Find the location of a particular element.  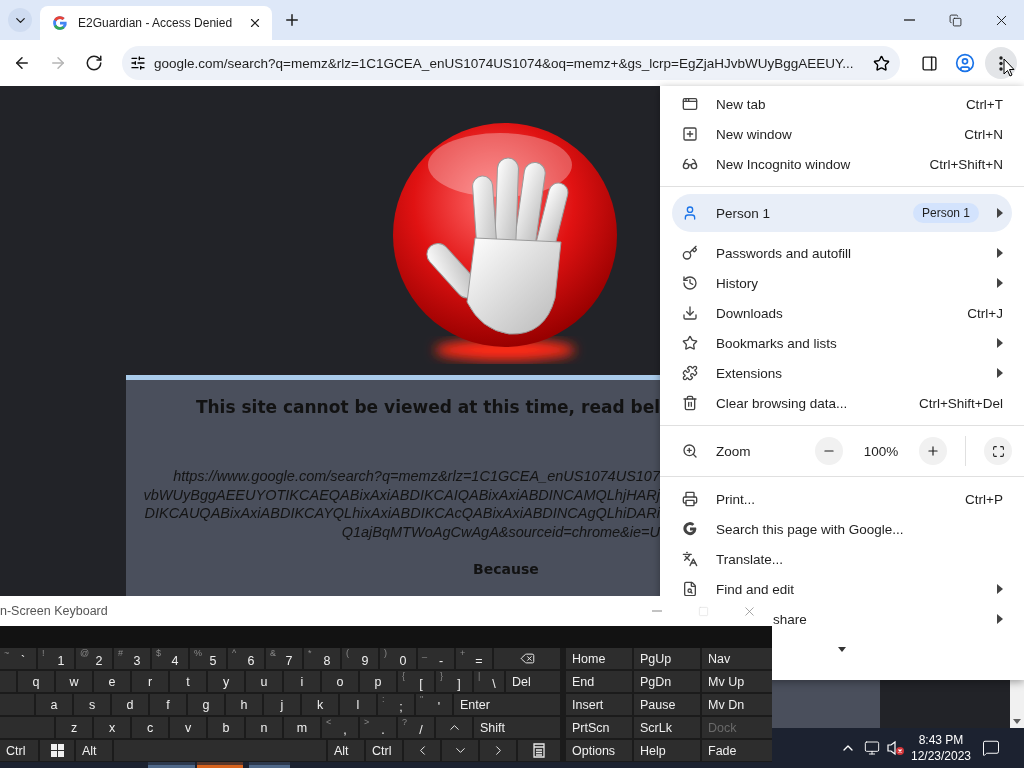

keyboard-key: # 3 is located at coordinates (132, 658).